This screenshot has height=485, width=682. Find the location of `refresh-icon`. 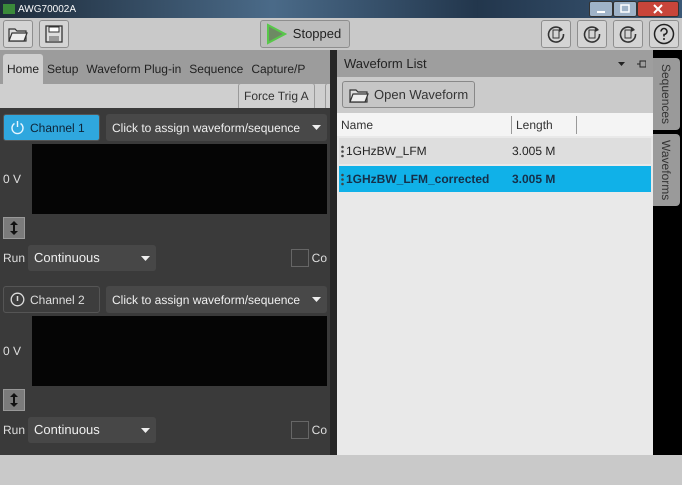

refresh-icon is located at coordinates (628, 34).